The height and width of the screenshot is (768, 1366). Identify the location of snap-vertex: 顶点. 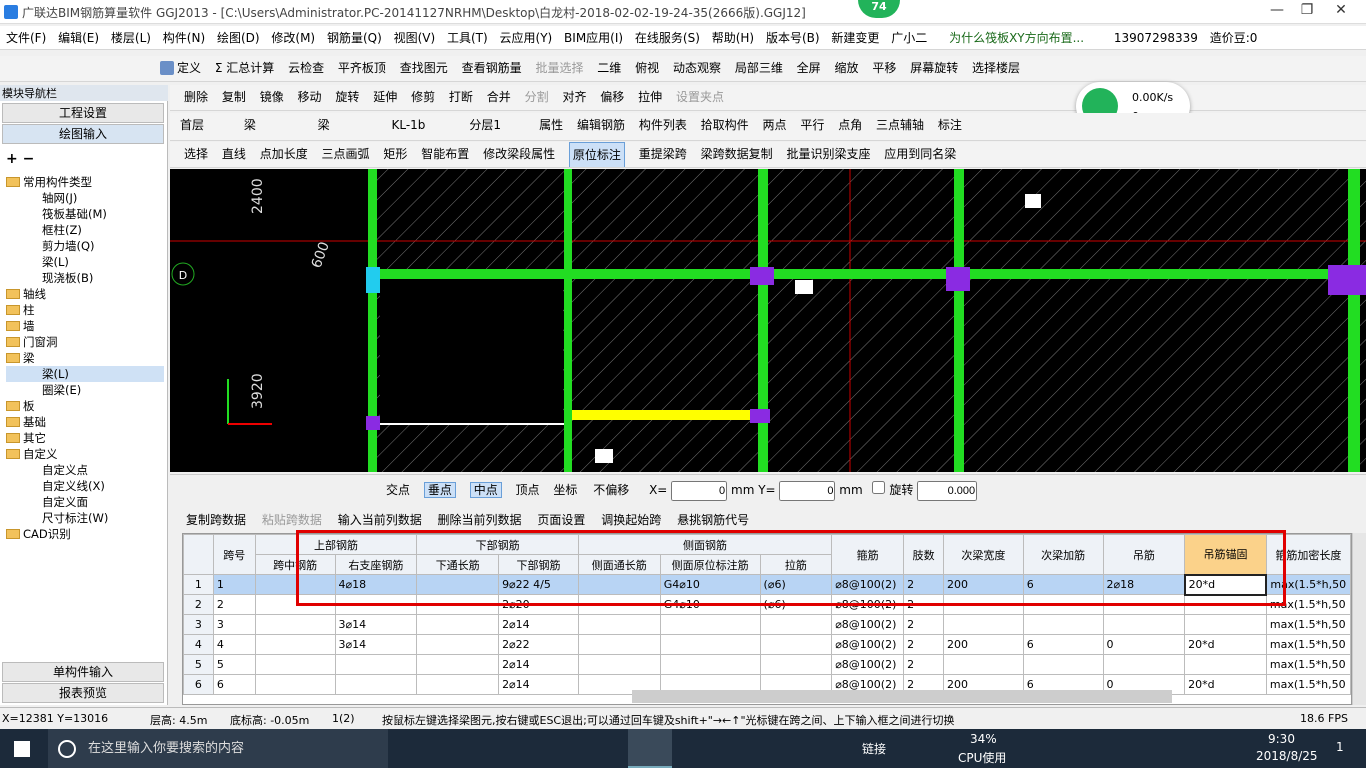
(528, 490).